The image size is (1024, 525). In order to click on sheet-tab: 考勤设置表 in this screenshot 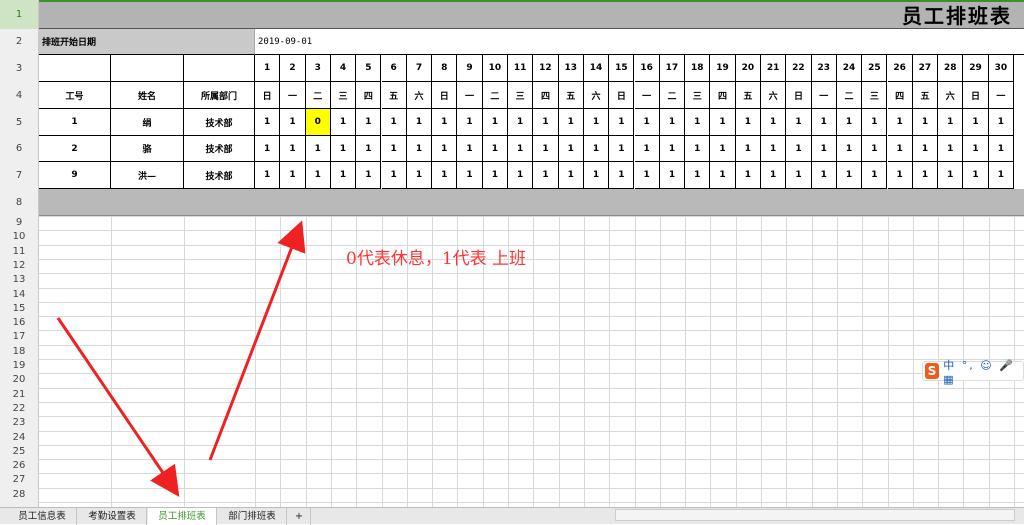, I will do `click(112, 516)`.